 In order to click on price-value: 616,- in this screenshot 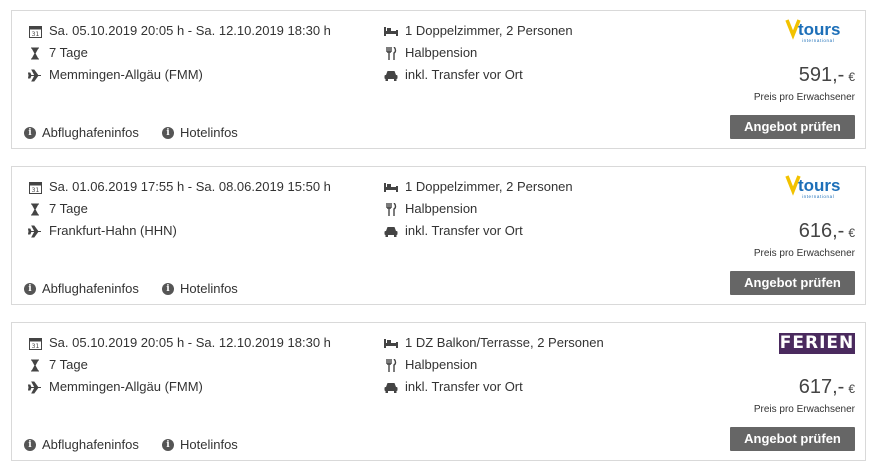, I will do `click(821, 231)`.